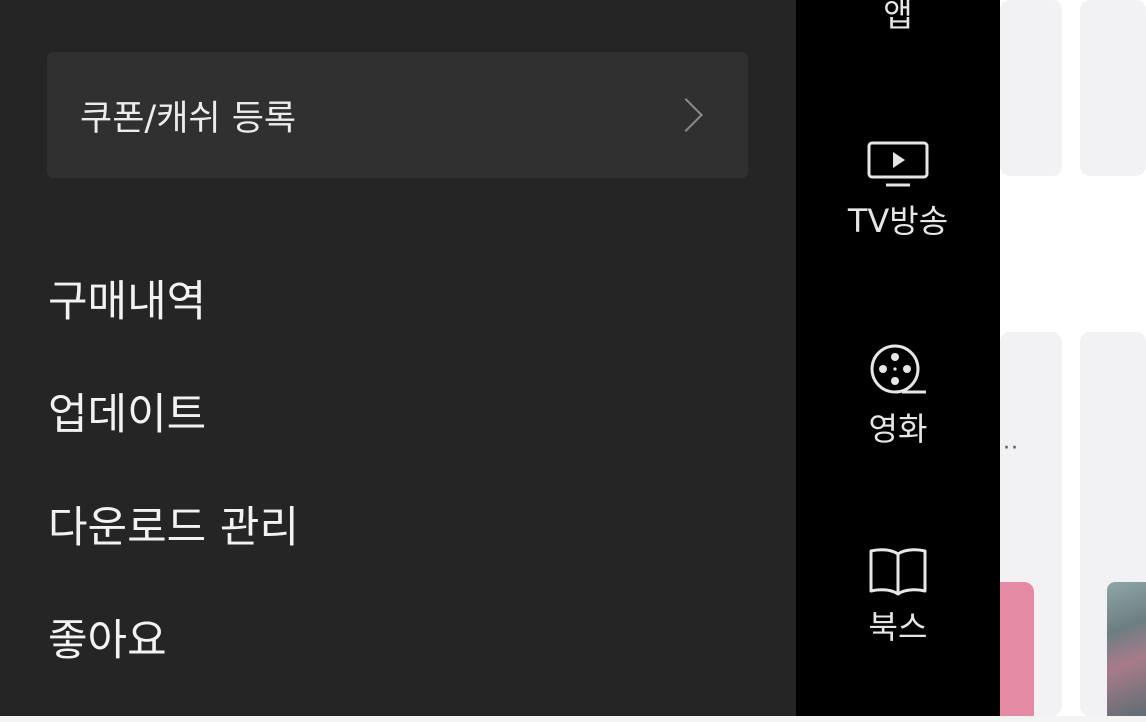 The width and height of the screenshot is (1146, 722). Describe the element at coordinates (898, 165) in the screenshot. I see `tv-icon` at that location.